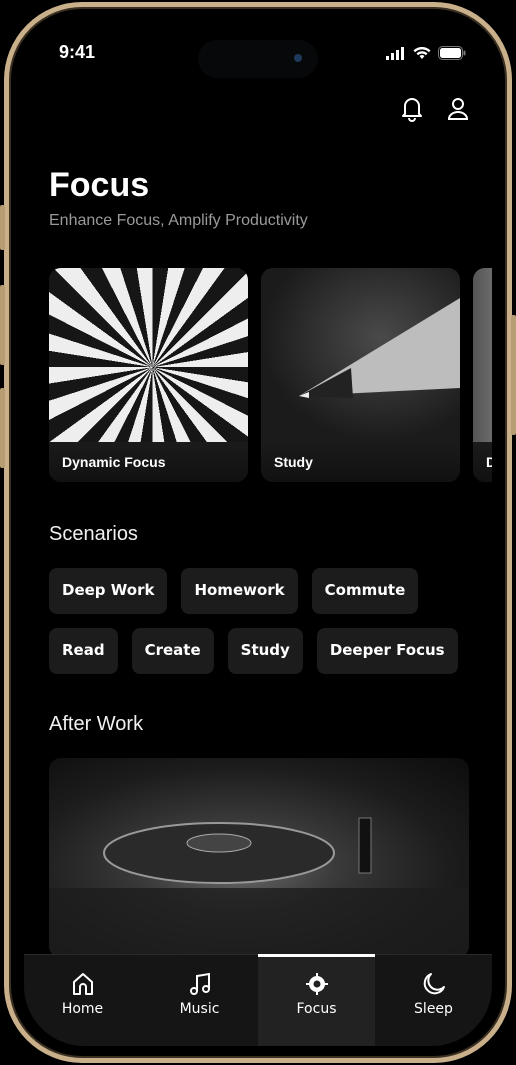  What do you see at coordinates (148, 462) in the screenshot?
I see `card-label: Dynamic Focus` at bounding box center [148, 462].